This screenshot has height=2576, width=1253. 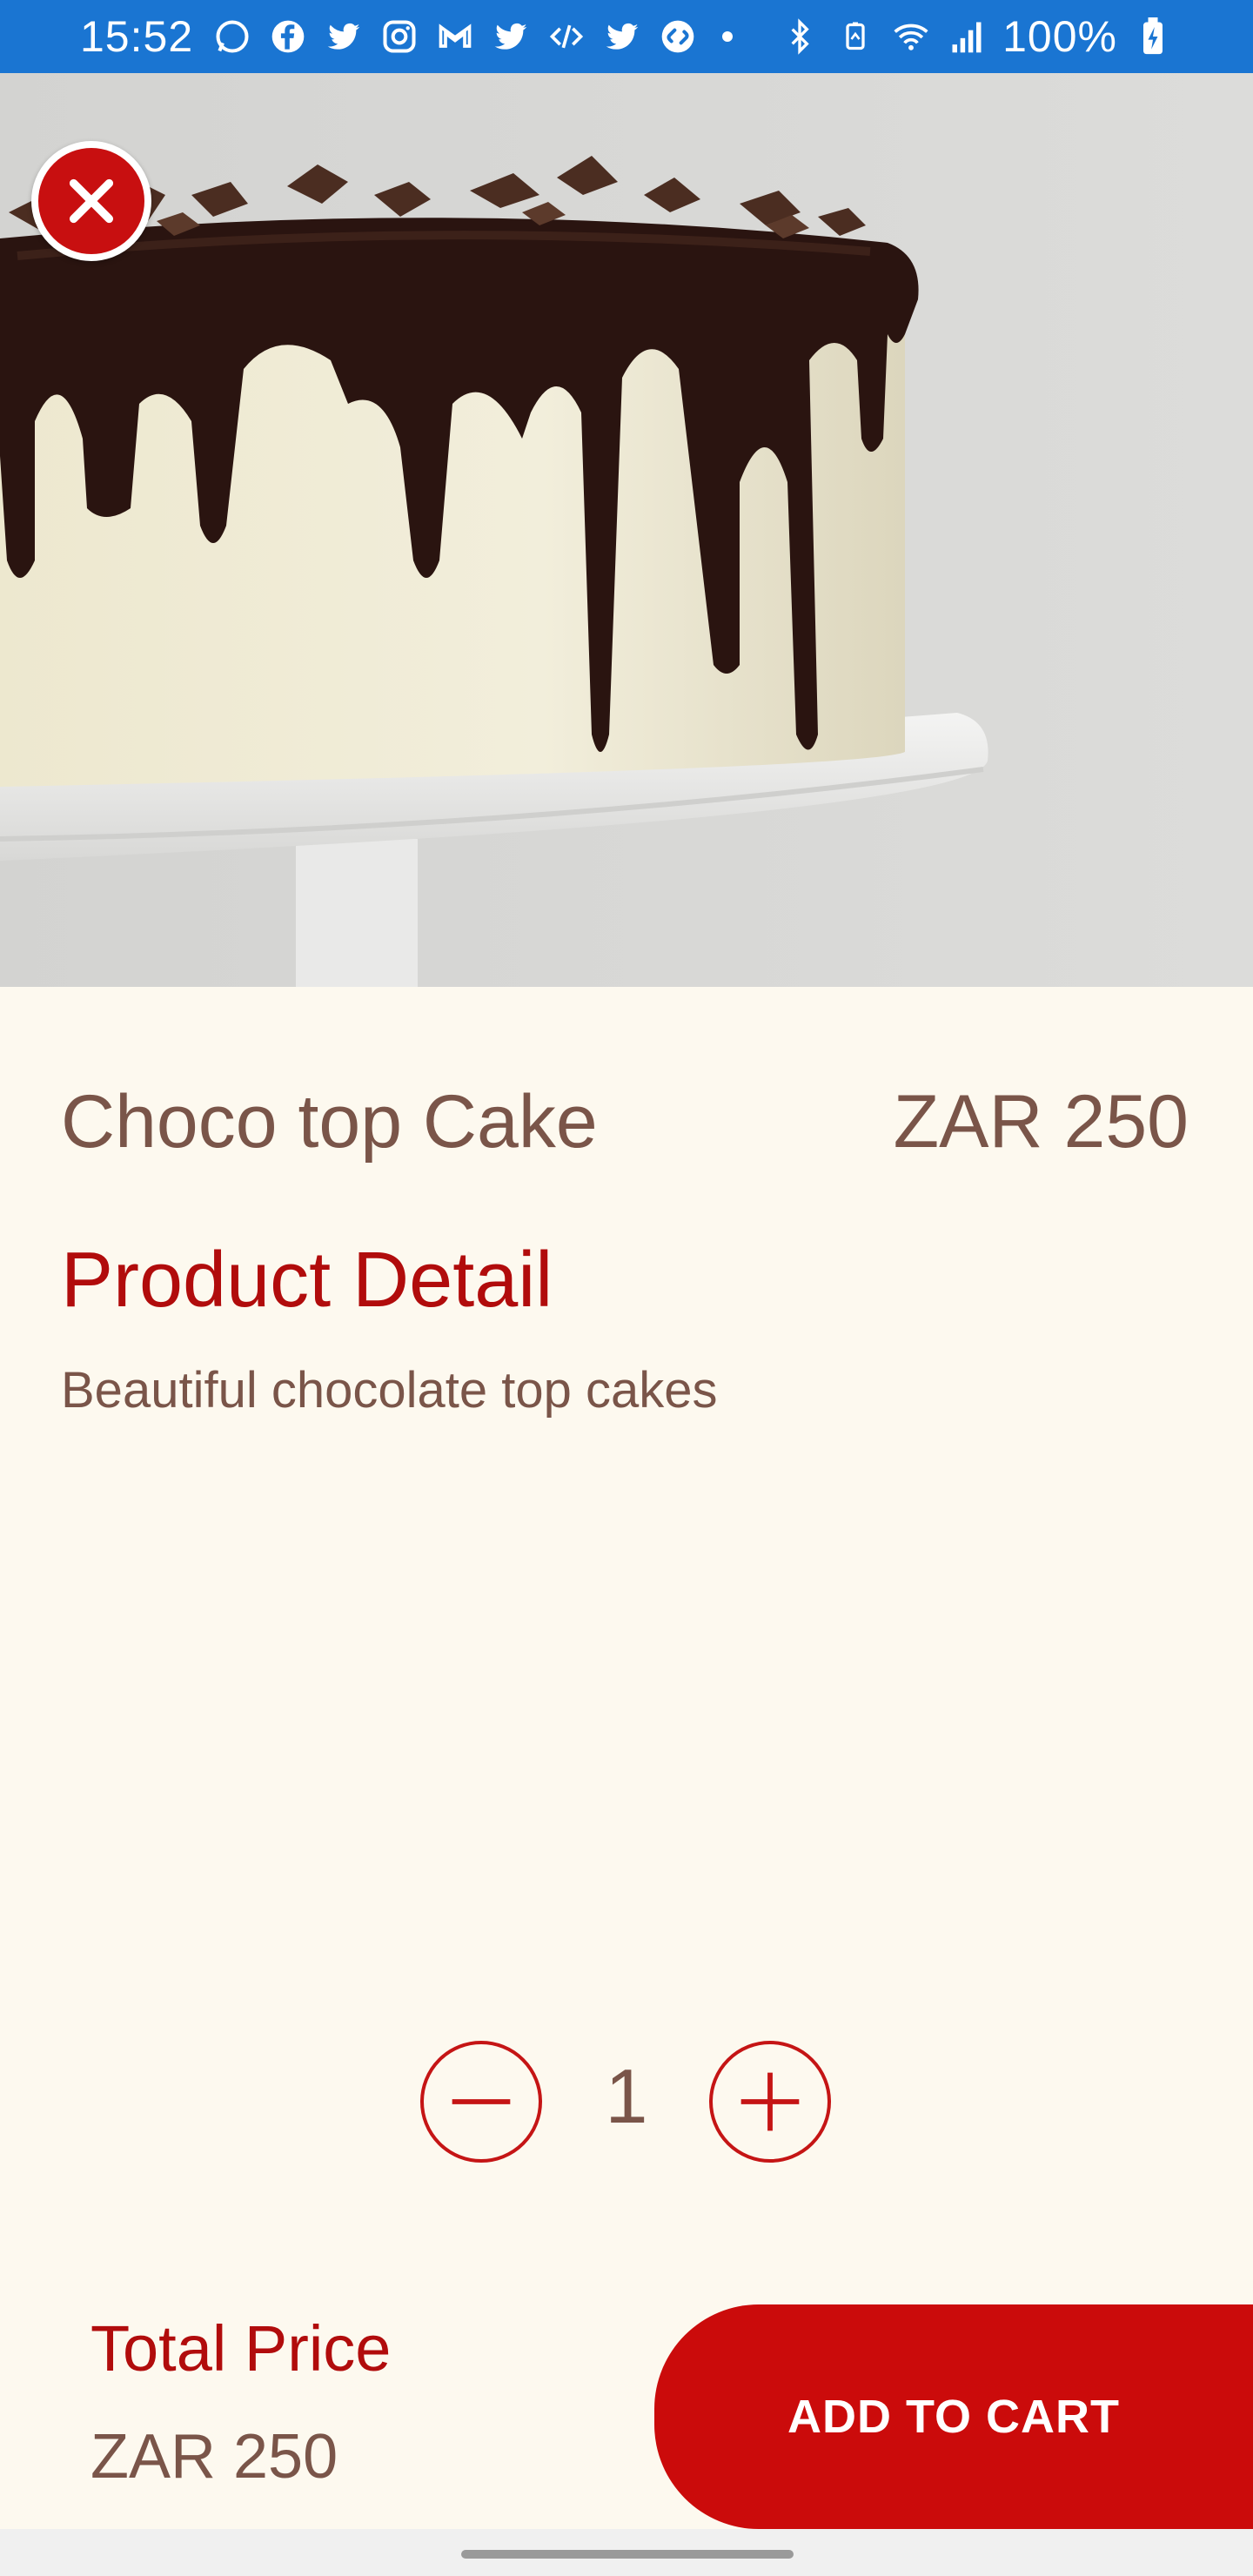 I want to click on increase-quantity-button, so click(x=770, y=2102).